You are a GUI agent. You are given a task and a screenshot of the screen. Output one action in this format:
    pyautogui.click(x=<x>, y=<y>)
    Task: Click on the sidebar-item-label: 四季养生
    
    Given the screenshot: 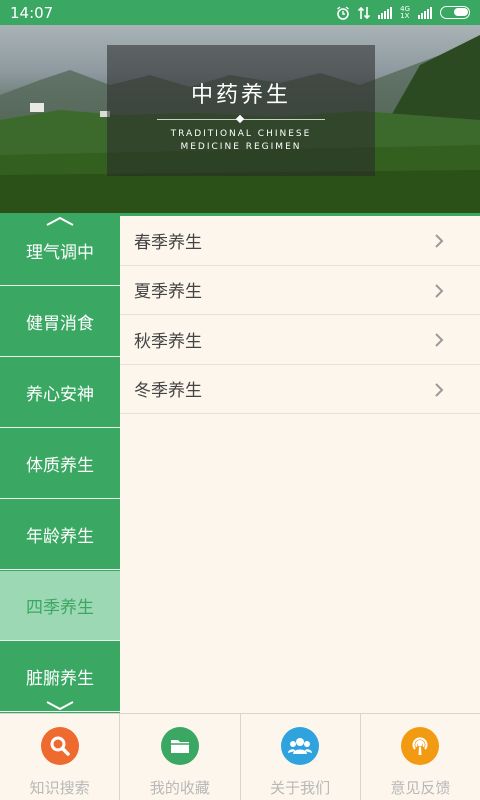 What is the action you would take?
    pyautogui.click(x=60, y=608)
    